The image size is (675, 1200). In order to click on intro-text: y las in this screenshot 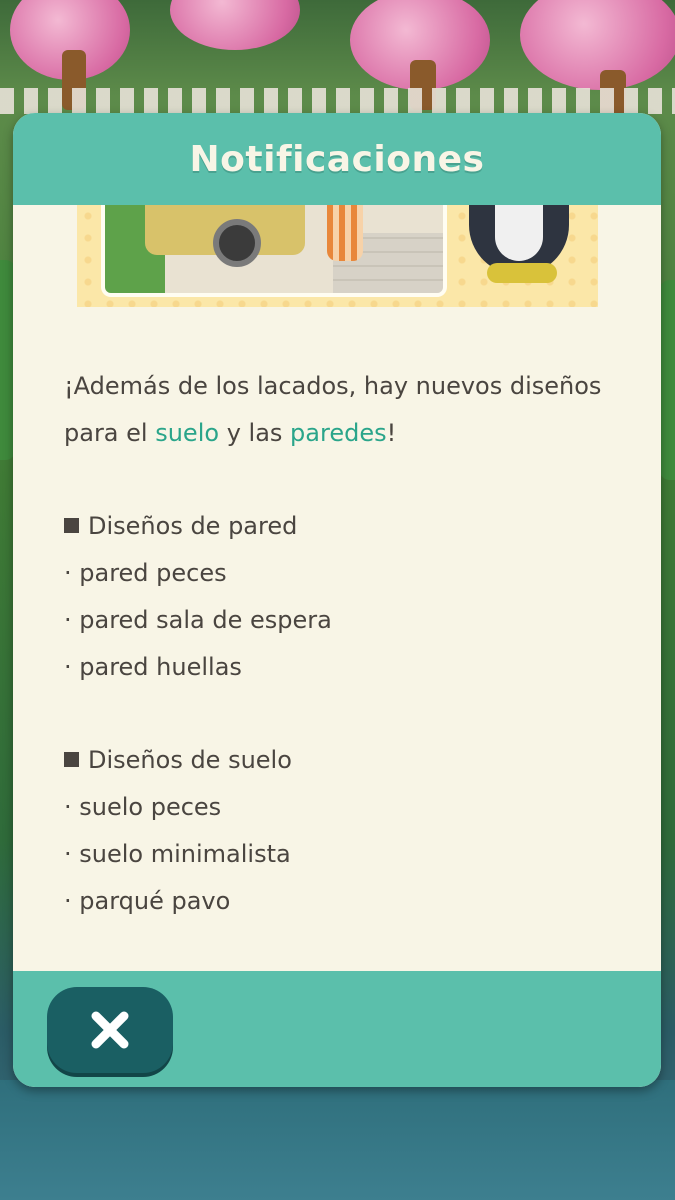, I will do `click(255, 432)`.